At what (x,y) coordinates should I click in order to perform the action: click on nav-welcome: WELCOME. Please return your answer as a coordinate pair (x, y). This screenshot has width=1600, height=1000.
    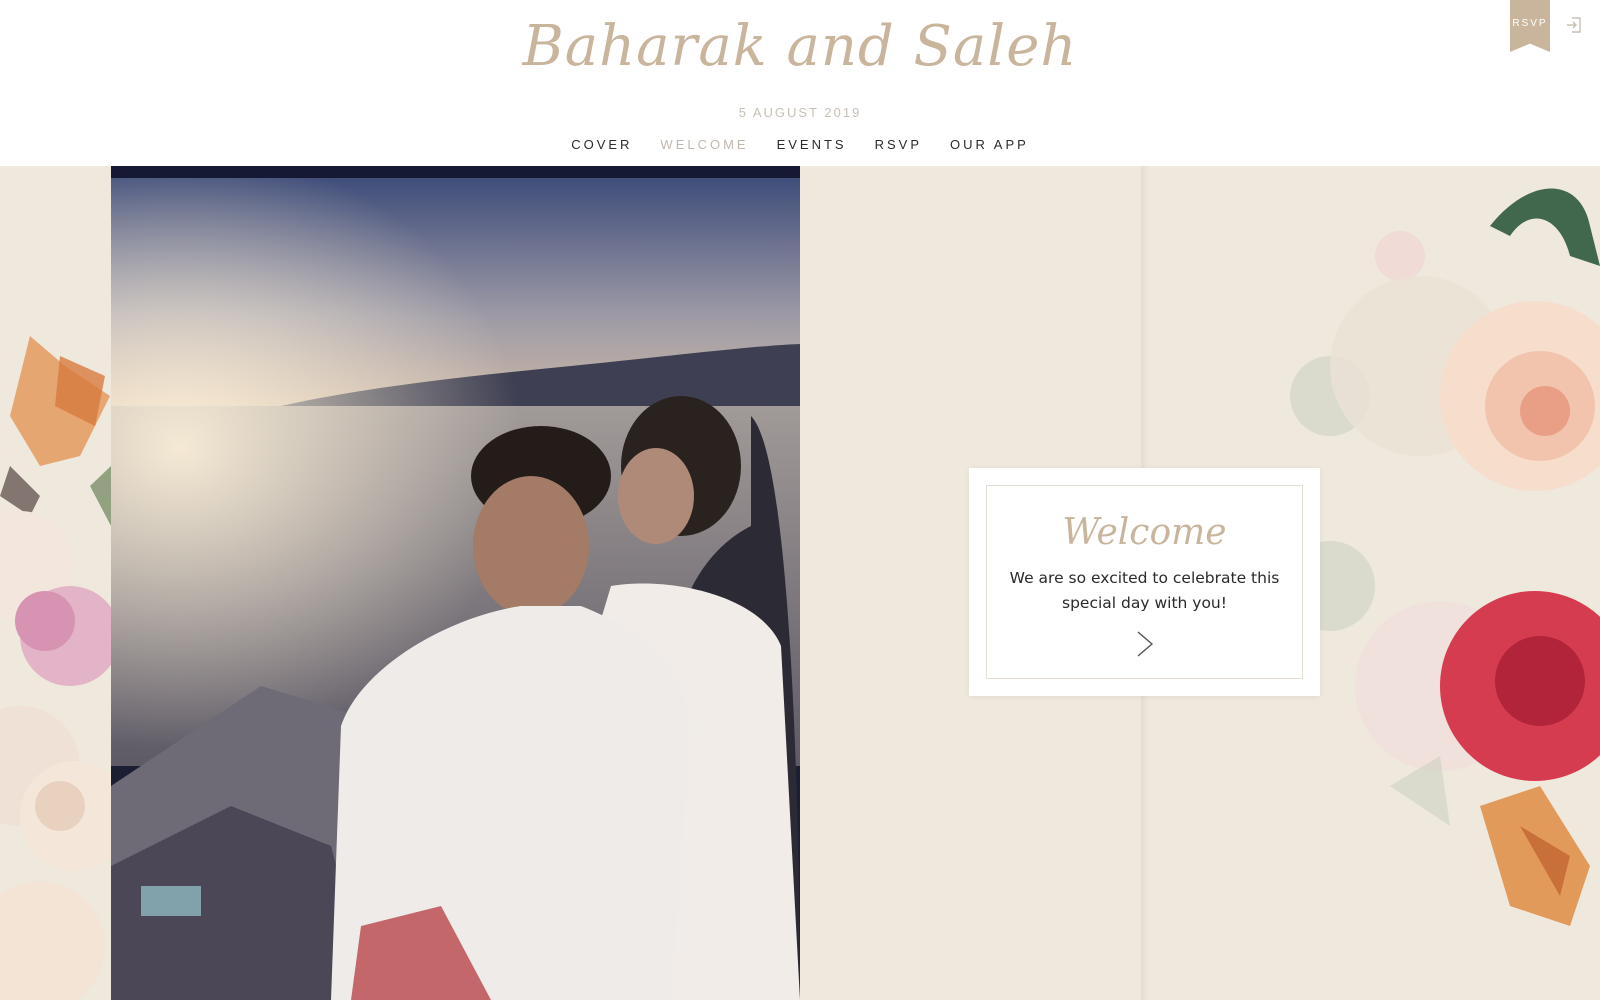
    Looking at the image, I should click on (704, 144).